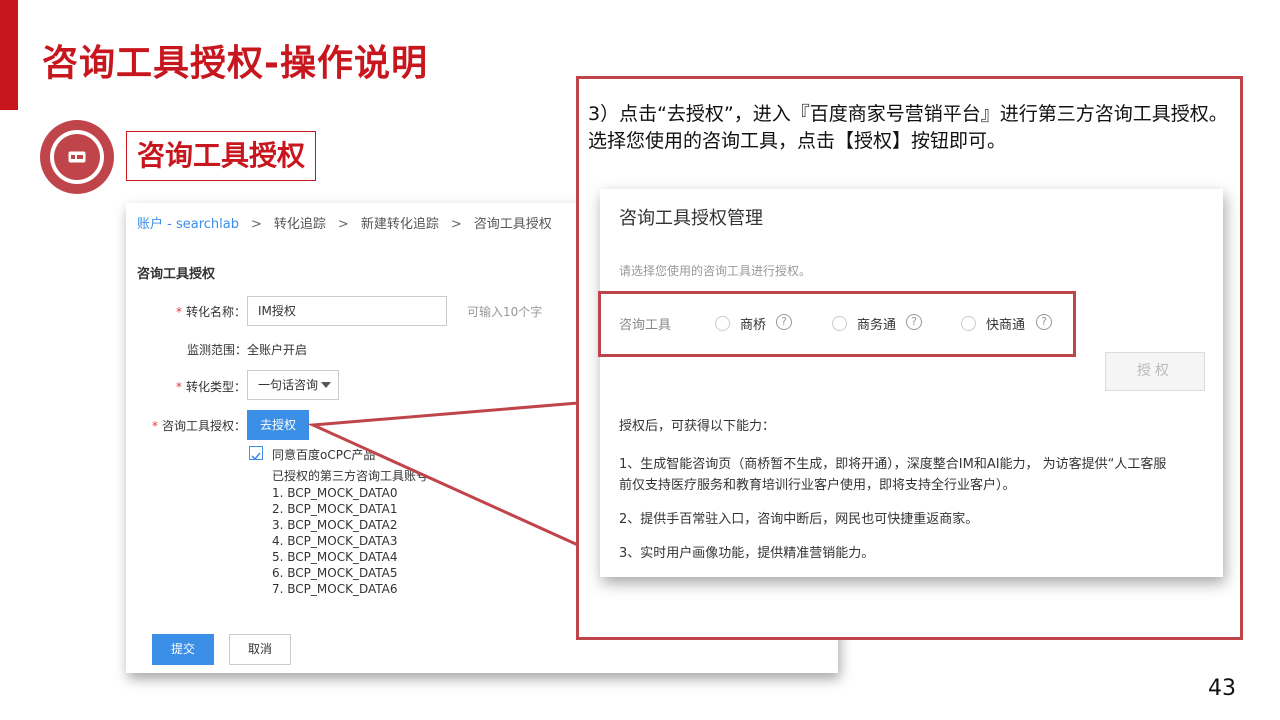 The height and width of the screenshot is (720, 1280). What do you see at coordinates (512, 224) in the screenshot?
I see `breadcrumb-item-tool-auth: 咨询工具授权` at bounding box center [512, 224].